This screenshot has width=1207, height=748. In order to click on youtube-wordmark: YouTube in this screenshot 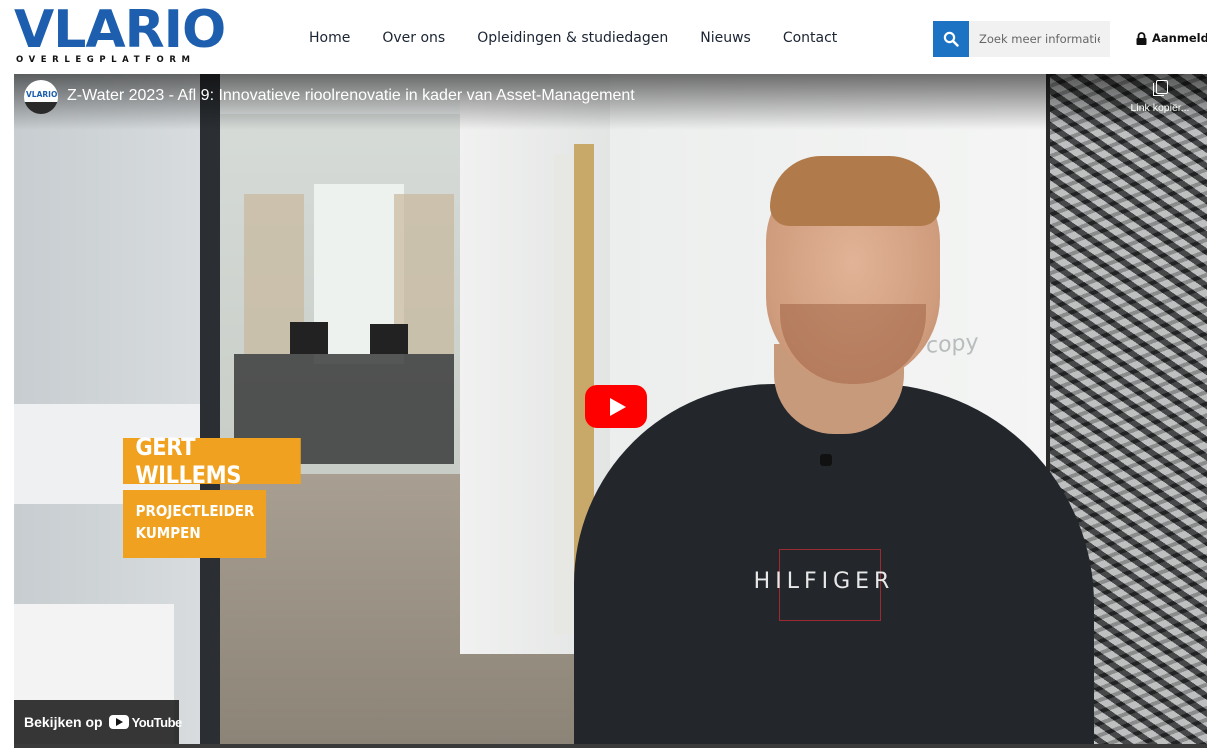, I will do `click(157, 722)`.